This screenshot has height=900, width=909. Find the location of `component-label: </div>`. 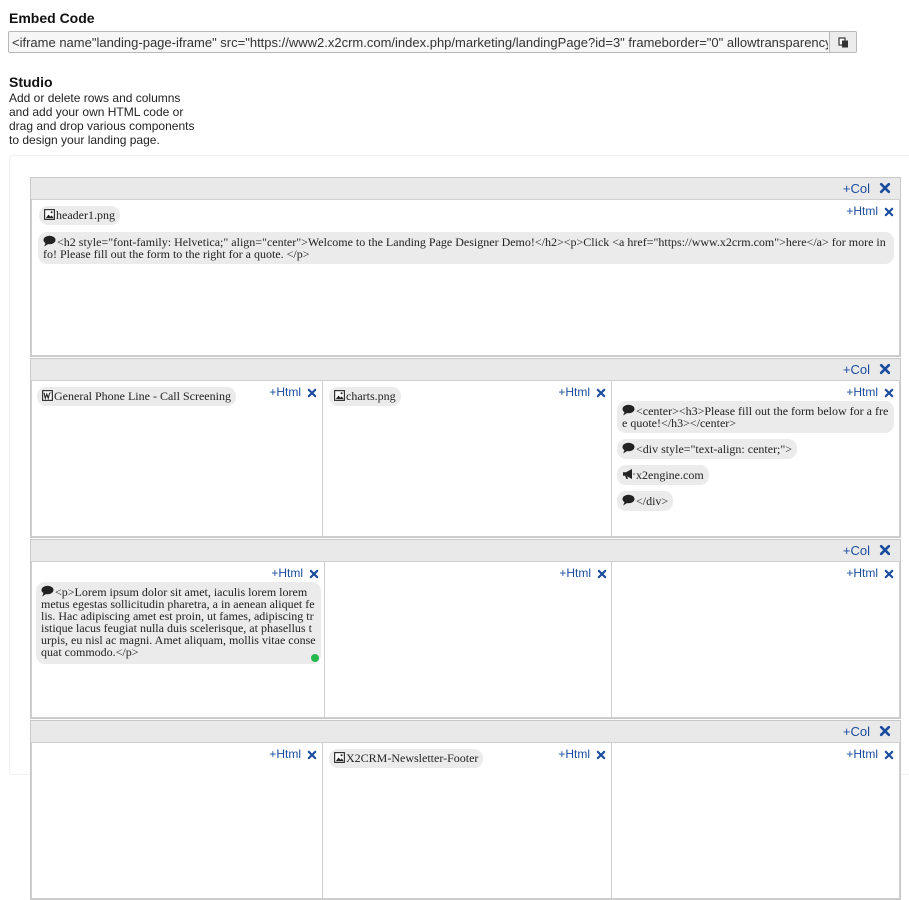

component-label: </div> is located at coordinates (652, 501).